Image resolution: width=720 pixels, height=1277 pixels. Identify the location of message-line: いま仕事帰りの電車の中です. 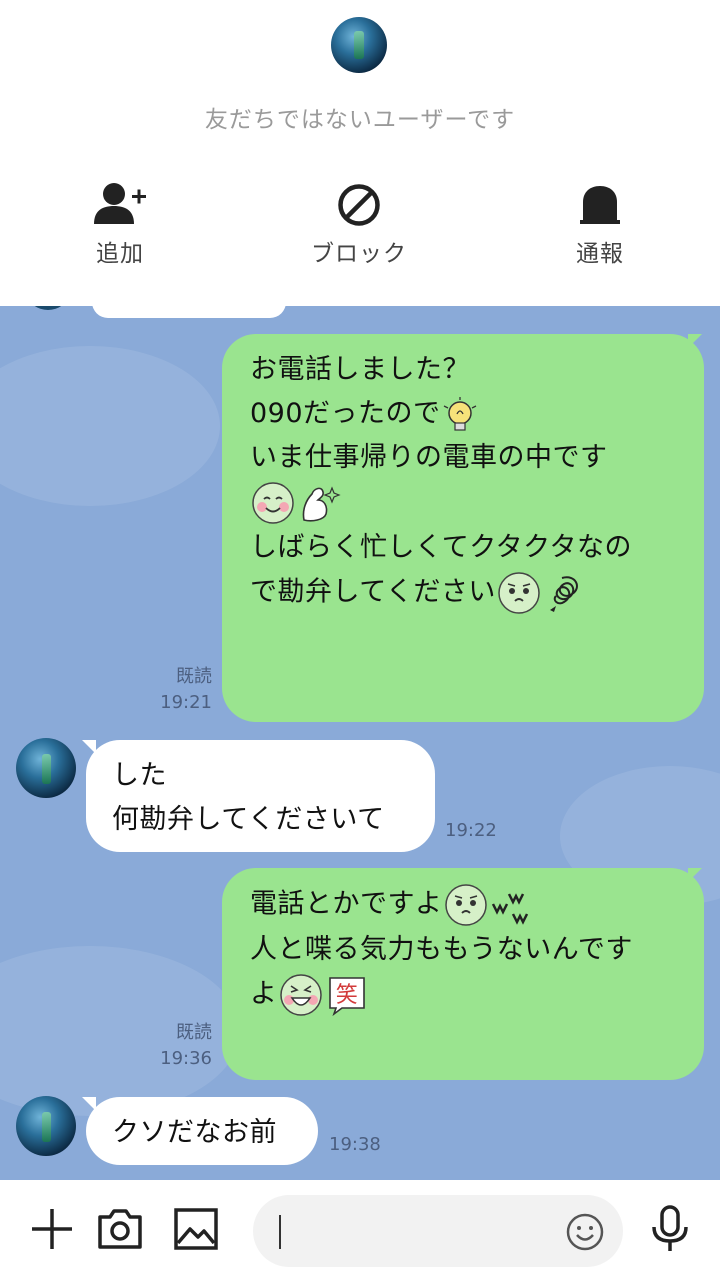
(429, 457).